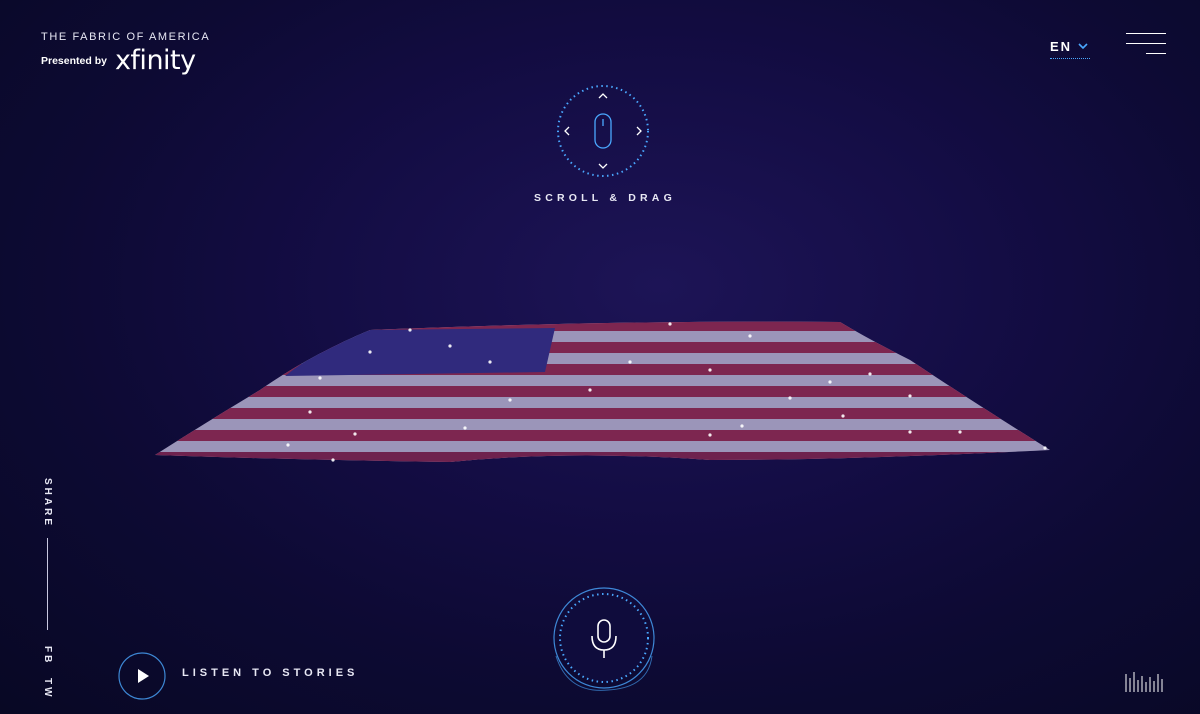 The width and height of the screenshot is (1200, 714). What do you see at coordinates (155, 60) in the screenshot?
I see `xfinity-logo: xfinity` at bounding box center [155, 60].